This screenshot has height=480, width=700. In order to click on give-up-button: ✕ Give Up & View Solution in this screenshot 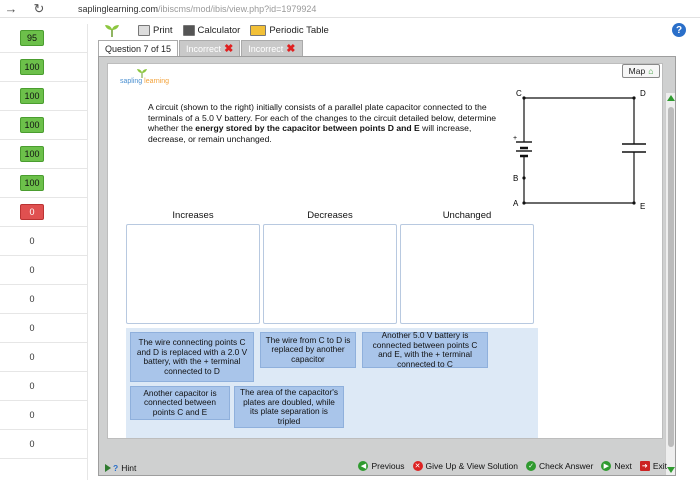, I will do `click(465, 466)`.